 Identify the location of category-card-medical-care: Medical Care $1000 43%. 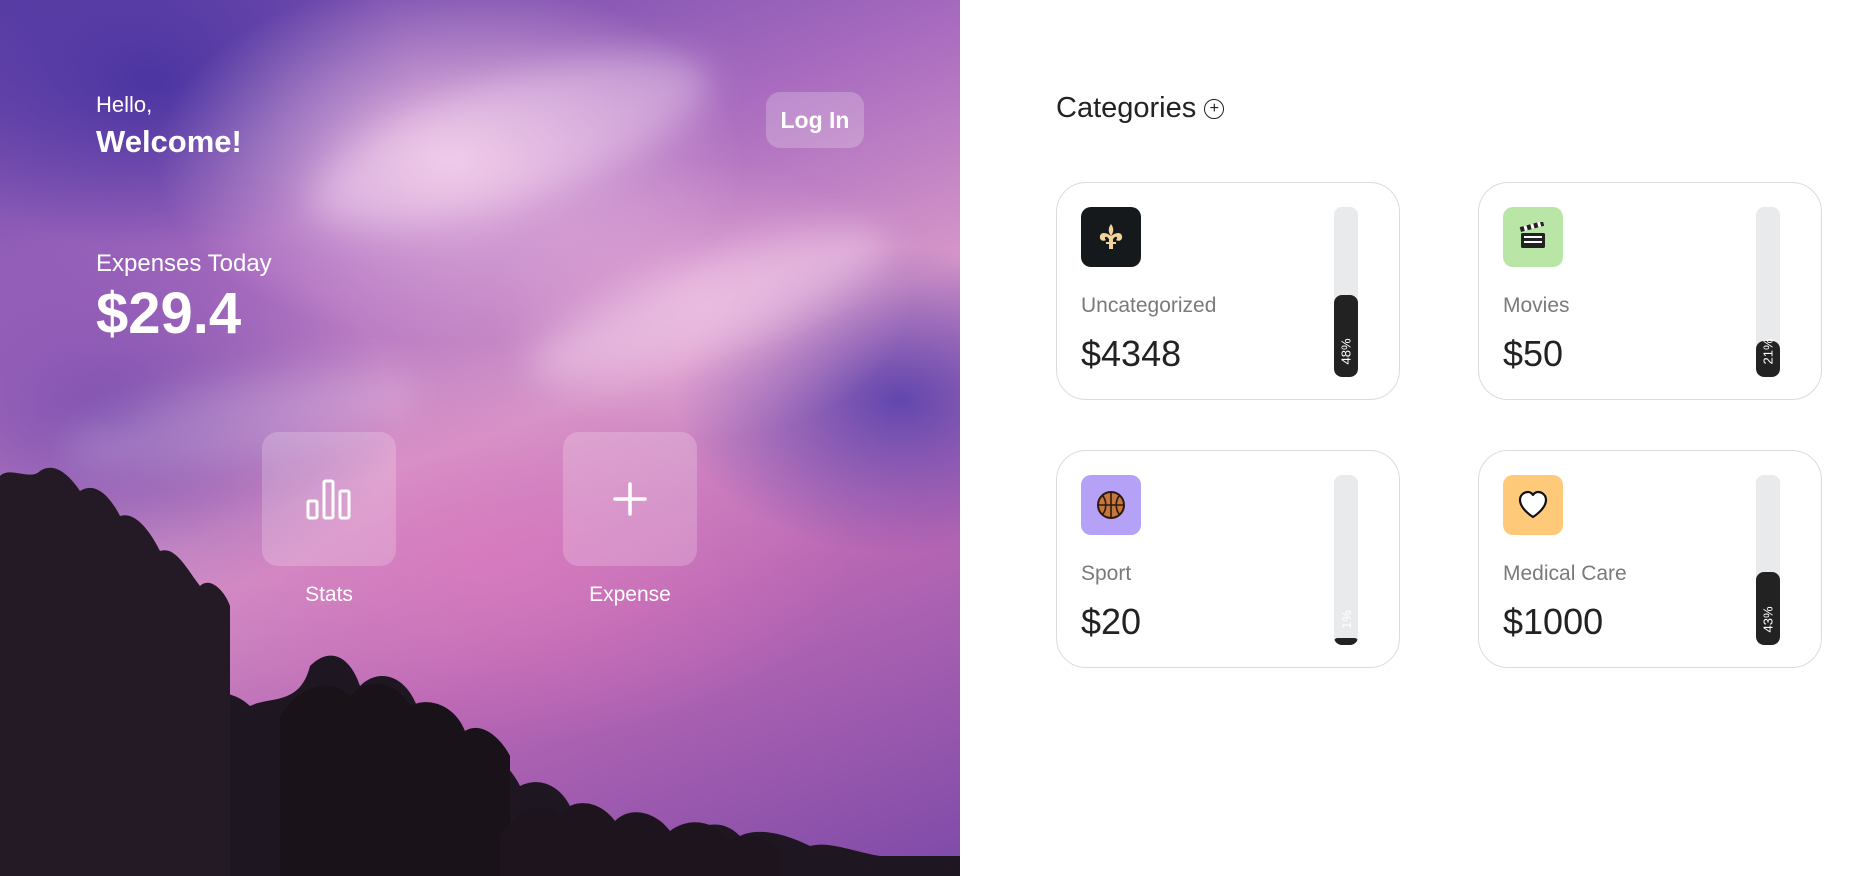
(1650, 559).